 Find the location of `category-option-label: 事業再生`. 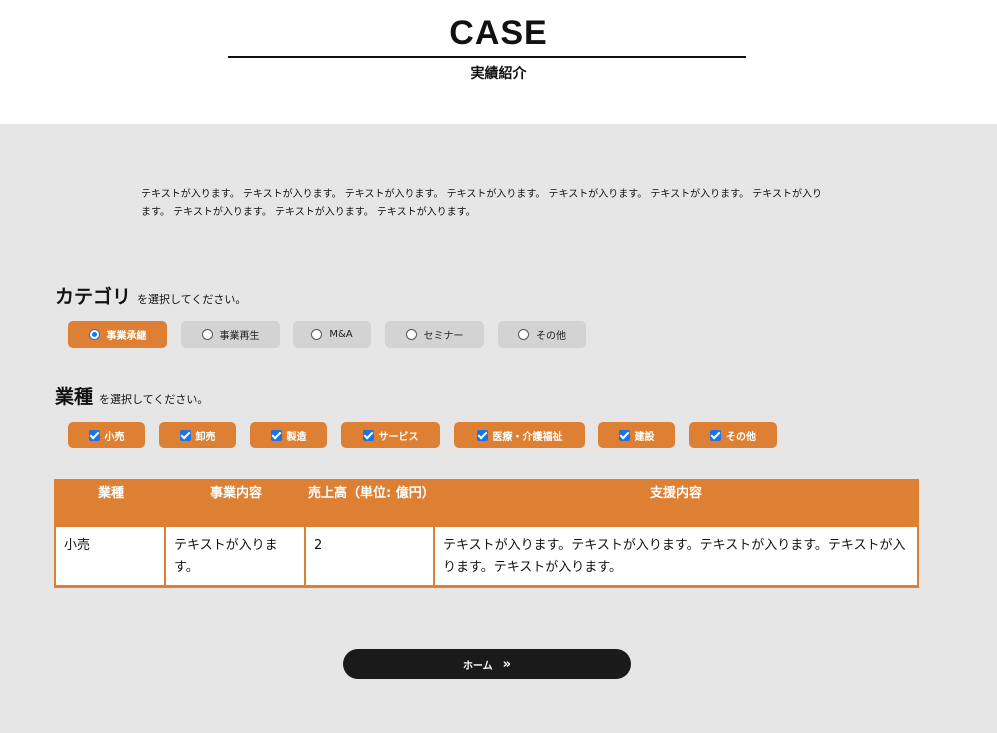

category-option-label: 事業再生 is located at coordinates (239, 336).